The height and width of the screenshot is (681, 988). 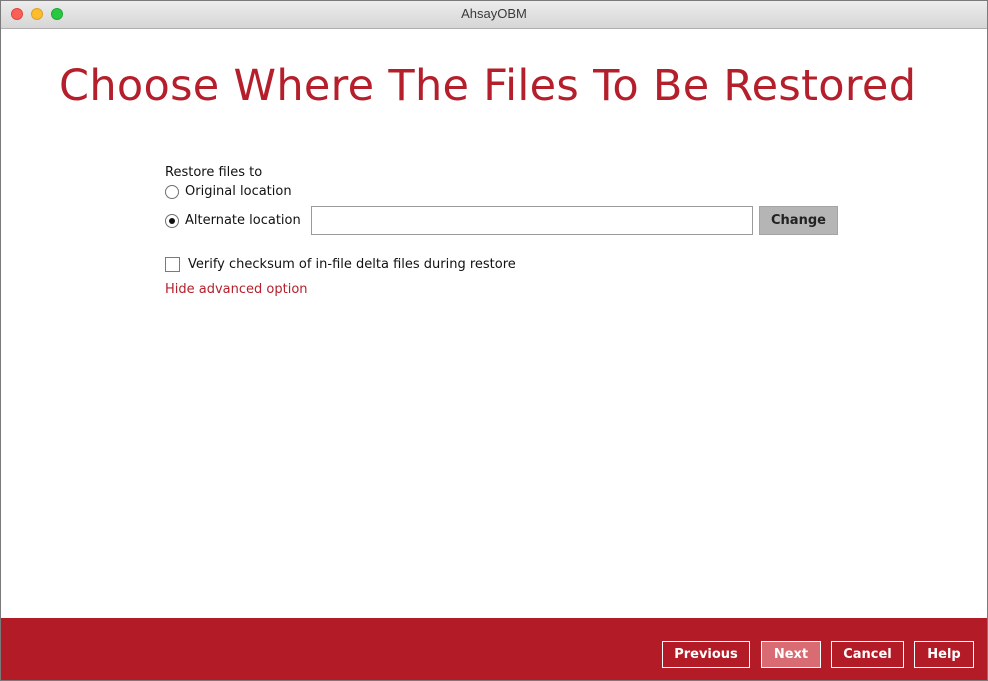 What do you see at coordinates (798, 220) in the screenshot?
I see `change-button: Change` at bounding box center [798, 220].